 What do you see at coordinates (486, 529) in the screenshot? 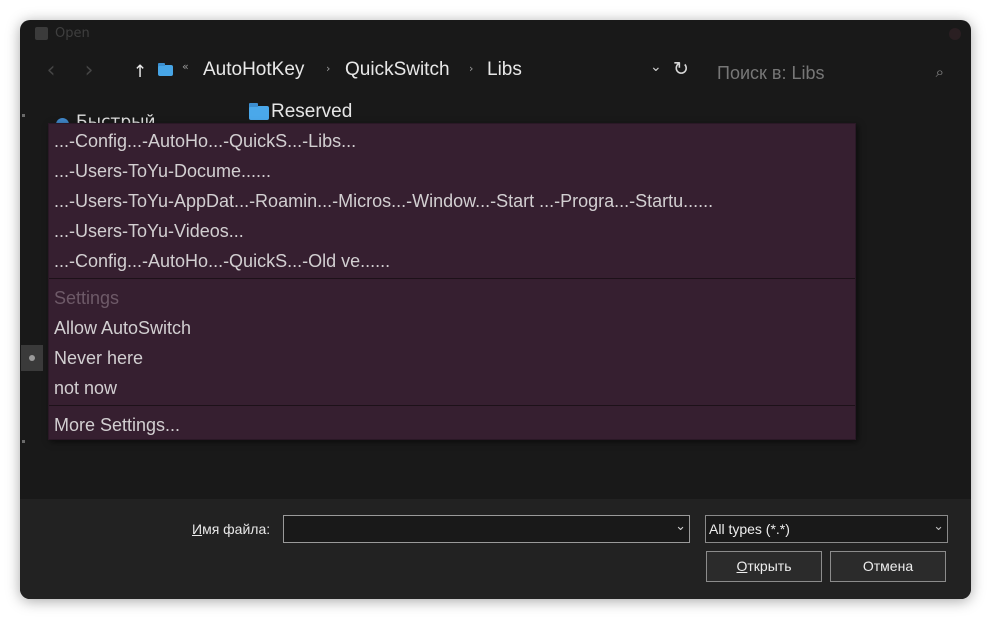
I see `filename-field: ⌄` at bounding box center [486, 529].